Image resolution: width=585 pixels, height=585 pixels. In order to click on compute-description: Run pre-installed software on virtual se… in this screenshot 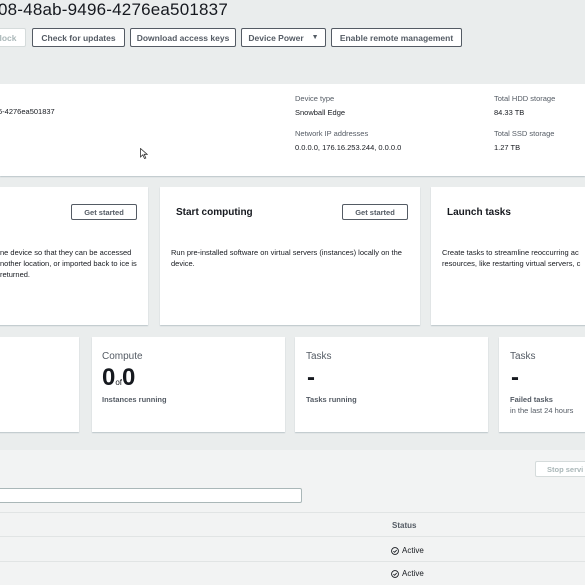, I will do `click(286, 258)`.